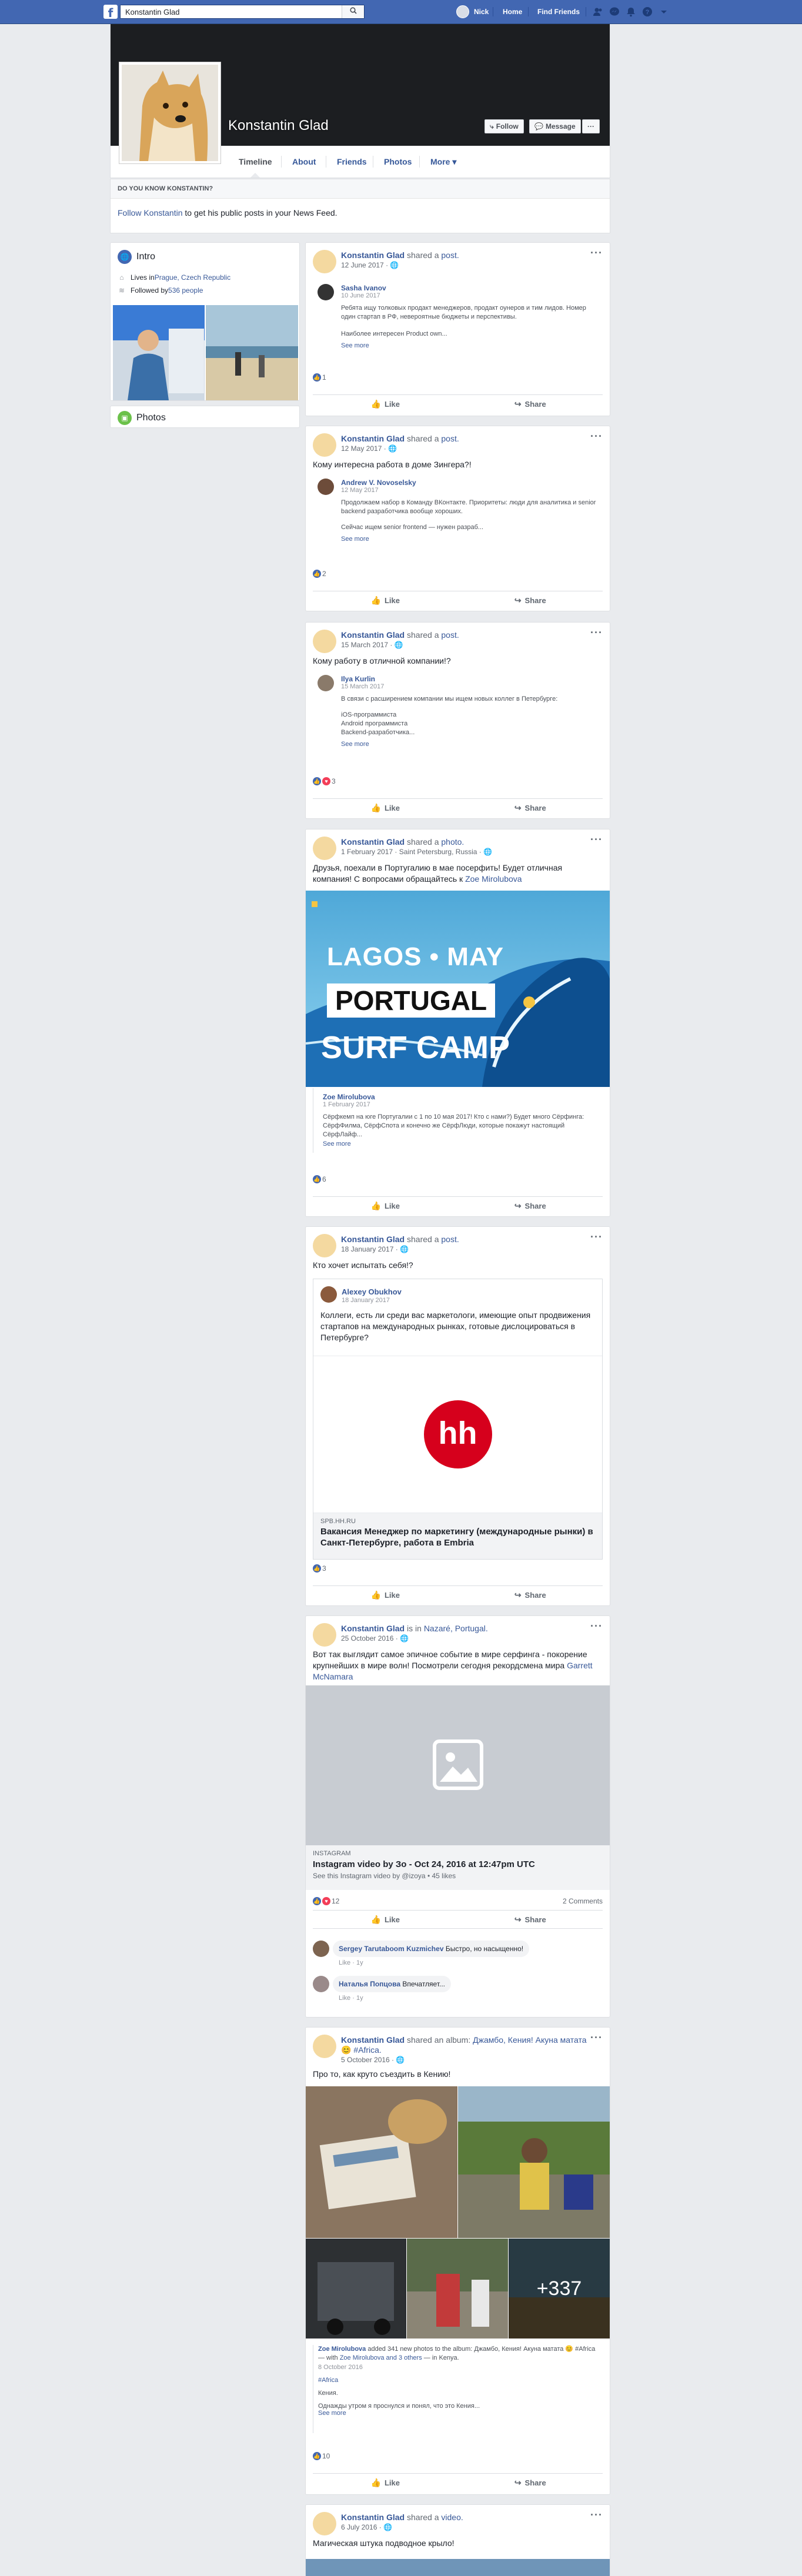  What do you see at coordinates (255, 162) in the screenshot?
I see `tab-timeline: Timeline` at bounding box center [255, 162].